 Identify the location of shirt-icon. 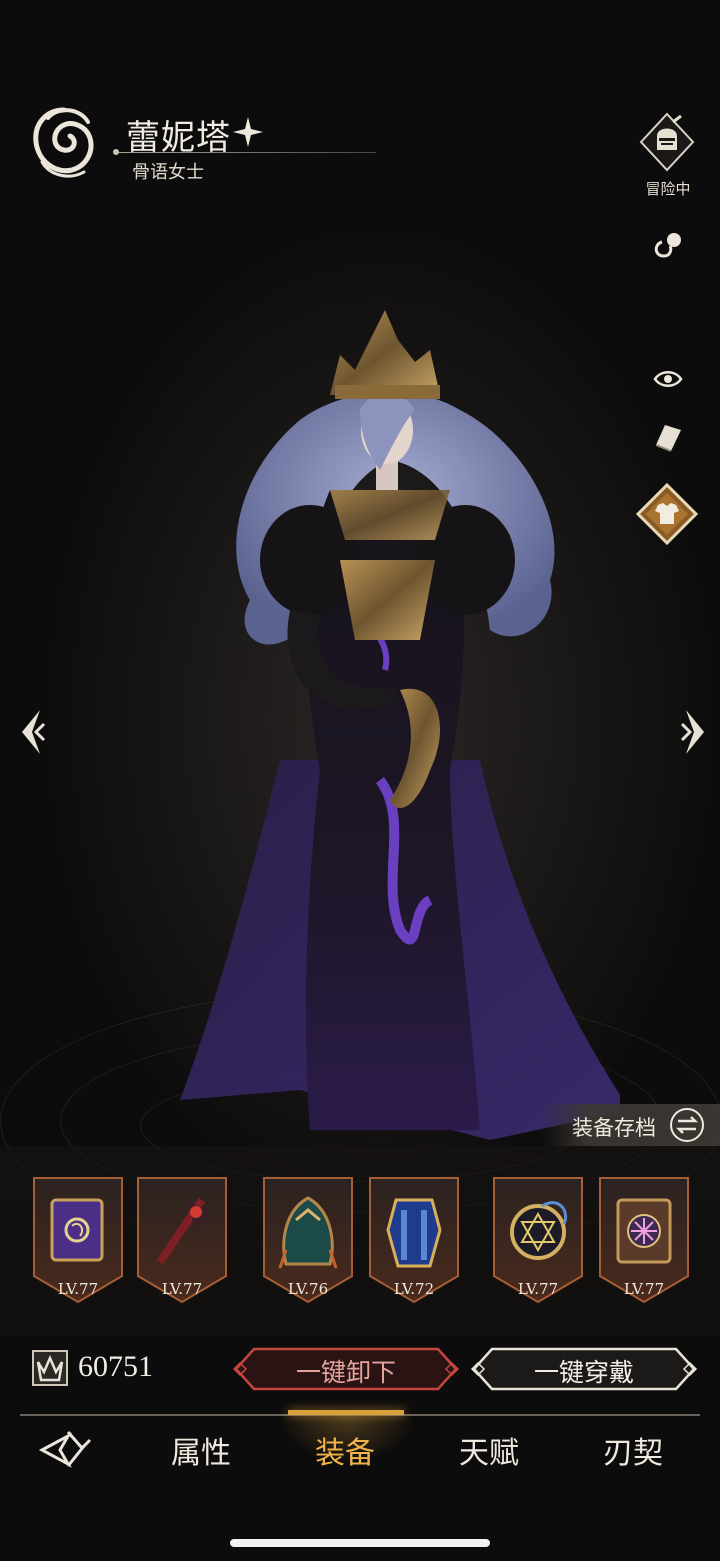
(667, 514).